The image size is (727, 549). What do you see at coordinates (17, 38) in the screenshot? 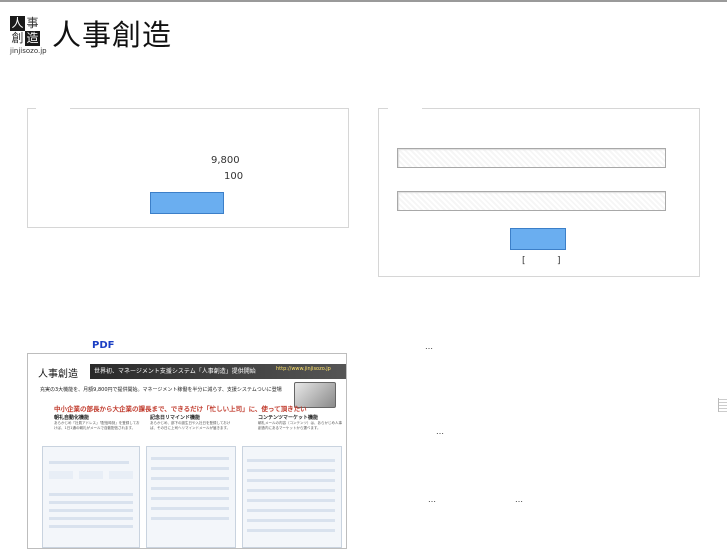
I see `logo-mark-char: 創` at bounding box center [17, 38].